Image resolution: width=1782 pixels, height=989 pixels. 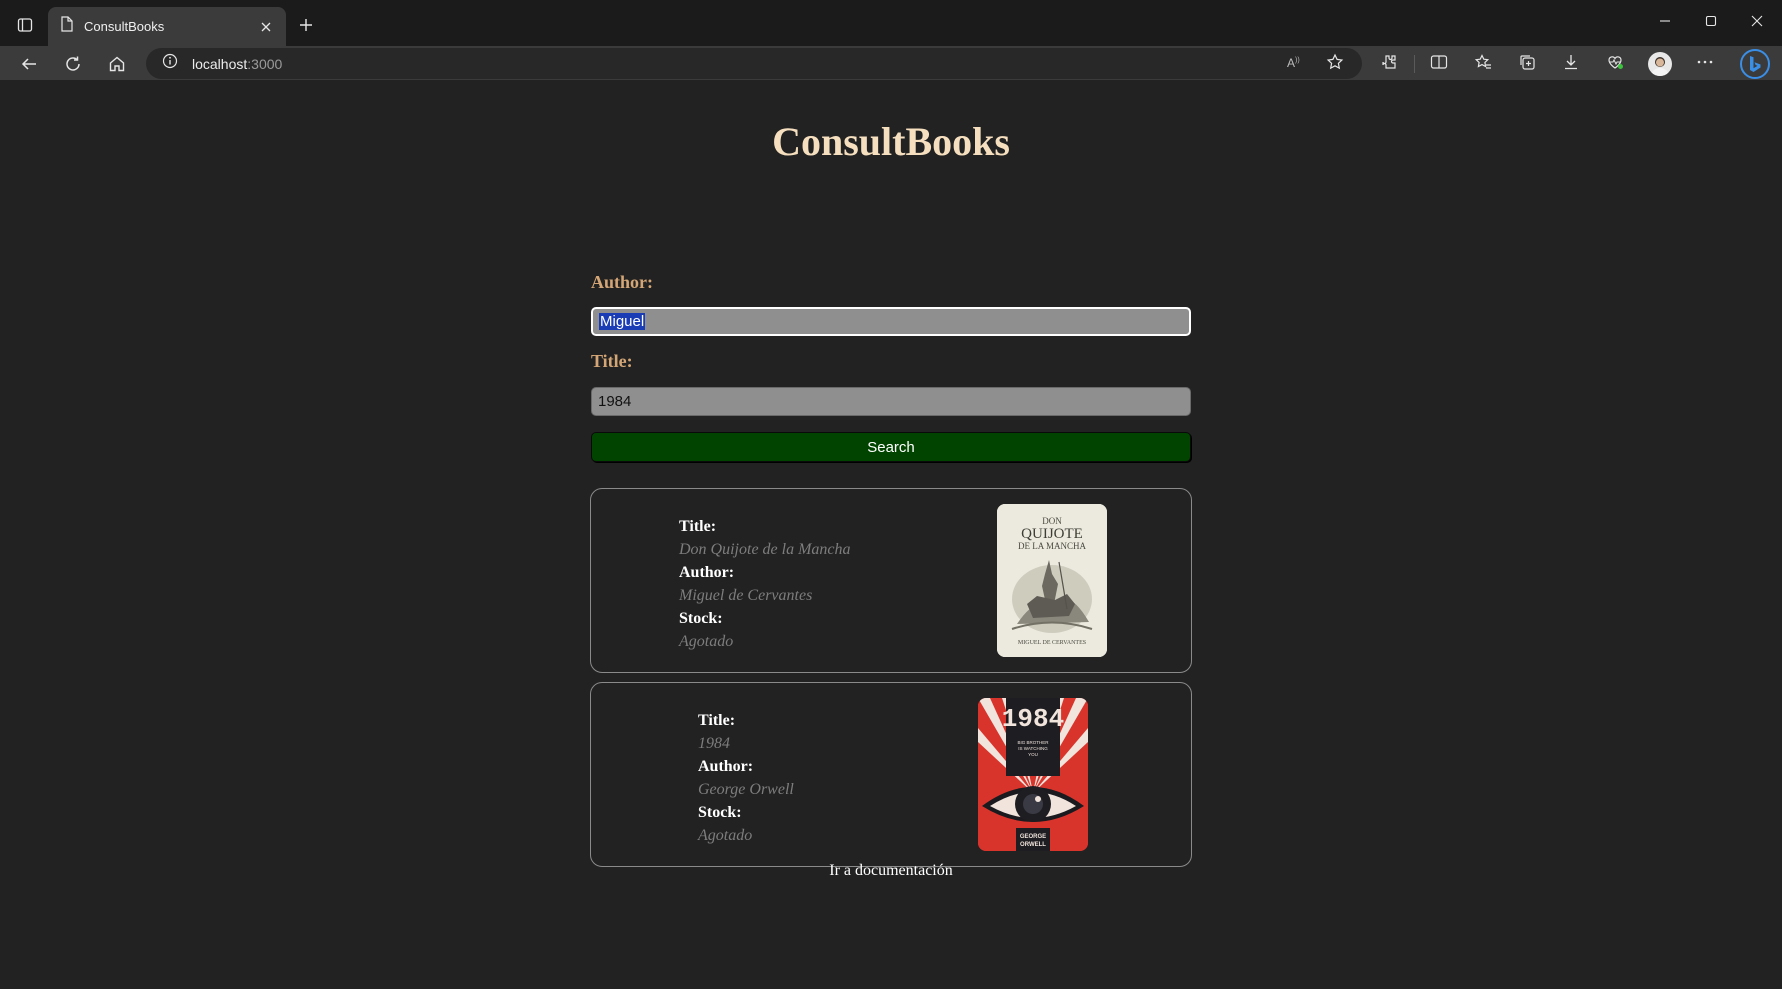 I want to click on cover-heading: 1984, so click(x=1033, y=719).